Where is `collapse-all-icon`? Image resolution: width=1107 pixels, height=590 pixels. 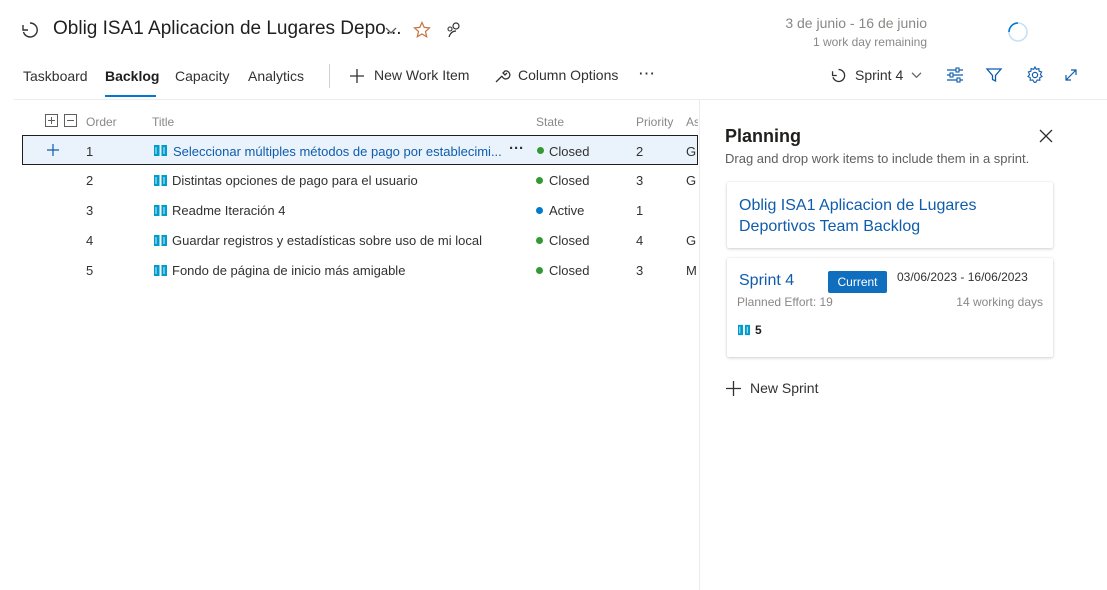
collapse-all-icon is located at coordinates (70, 120).